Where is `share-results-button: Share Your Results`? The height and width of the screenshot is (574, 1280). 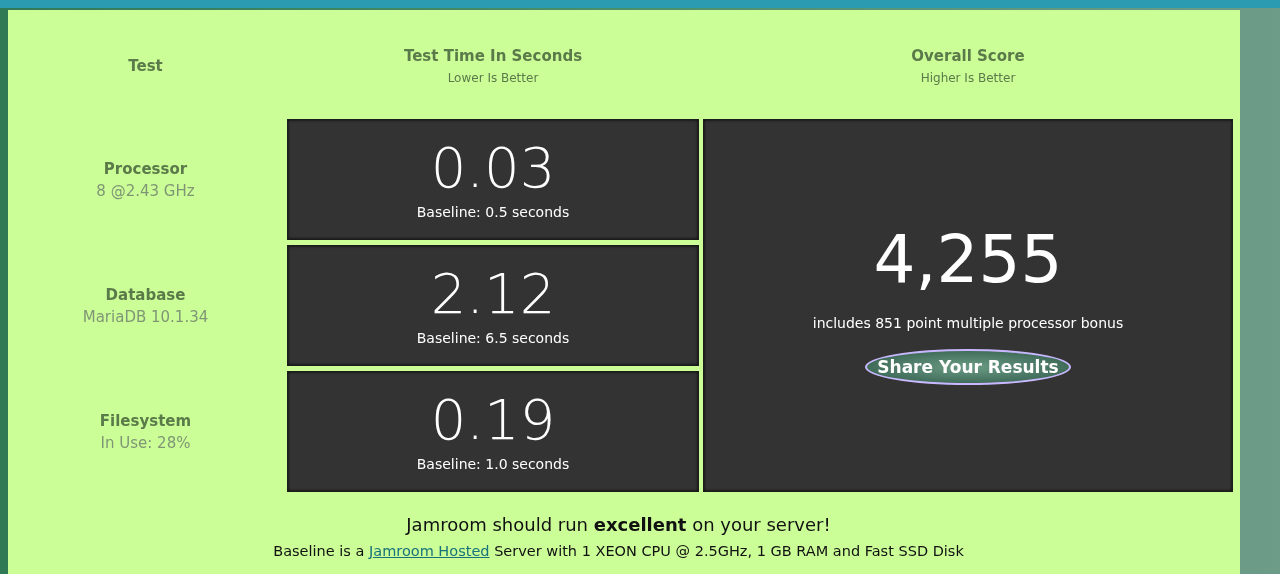 share-results-button: Share Your Results is located at coordinates (968, 366).